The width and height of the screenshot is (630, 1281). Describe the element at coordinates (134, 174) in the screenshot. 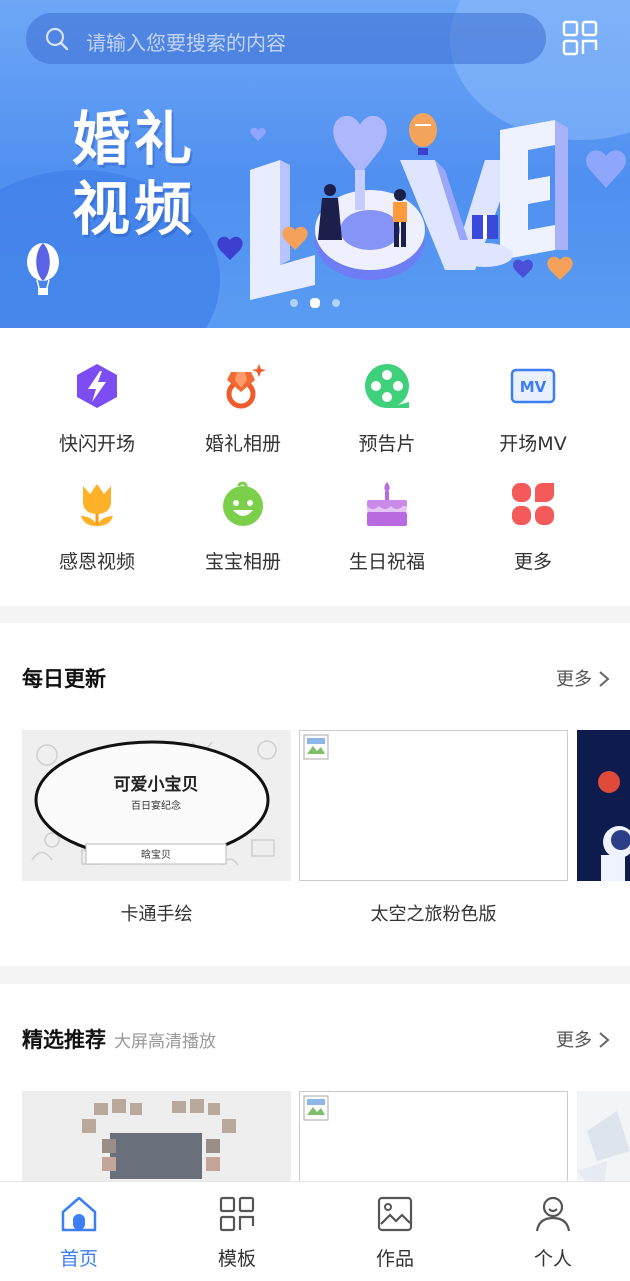

I see `banner-title: 婚礼 视频` at that location.